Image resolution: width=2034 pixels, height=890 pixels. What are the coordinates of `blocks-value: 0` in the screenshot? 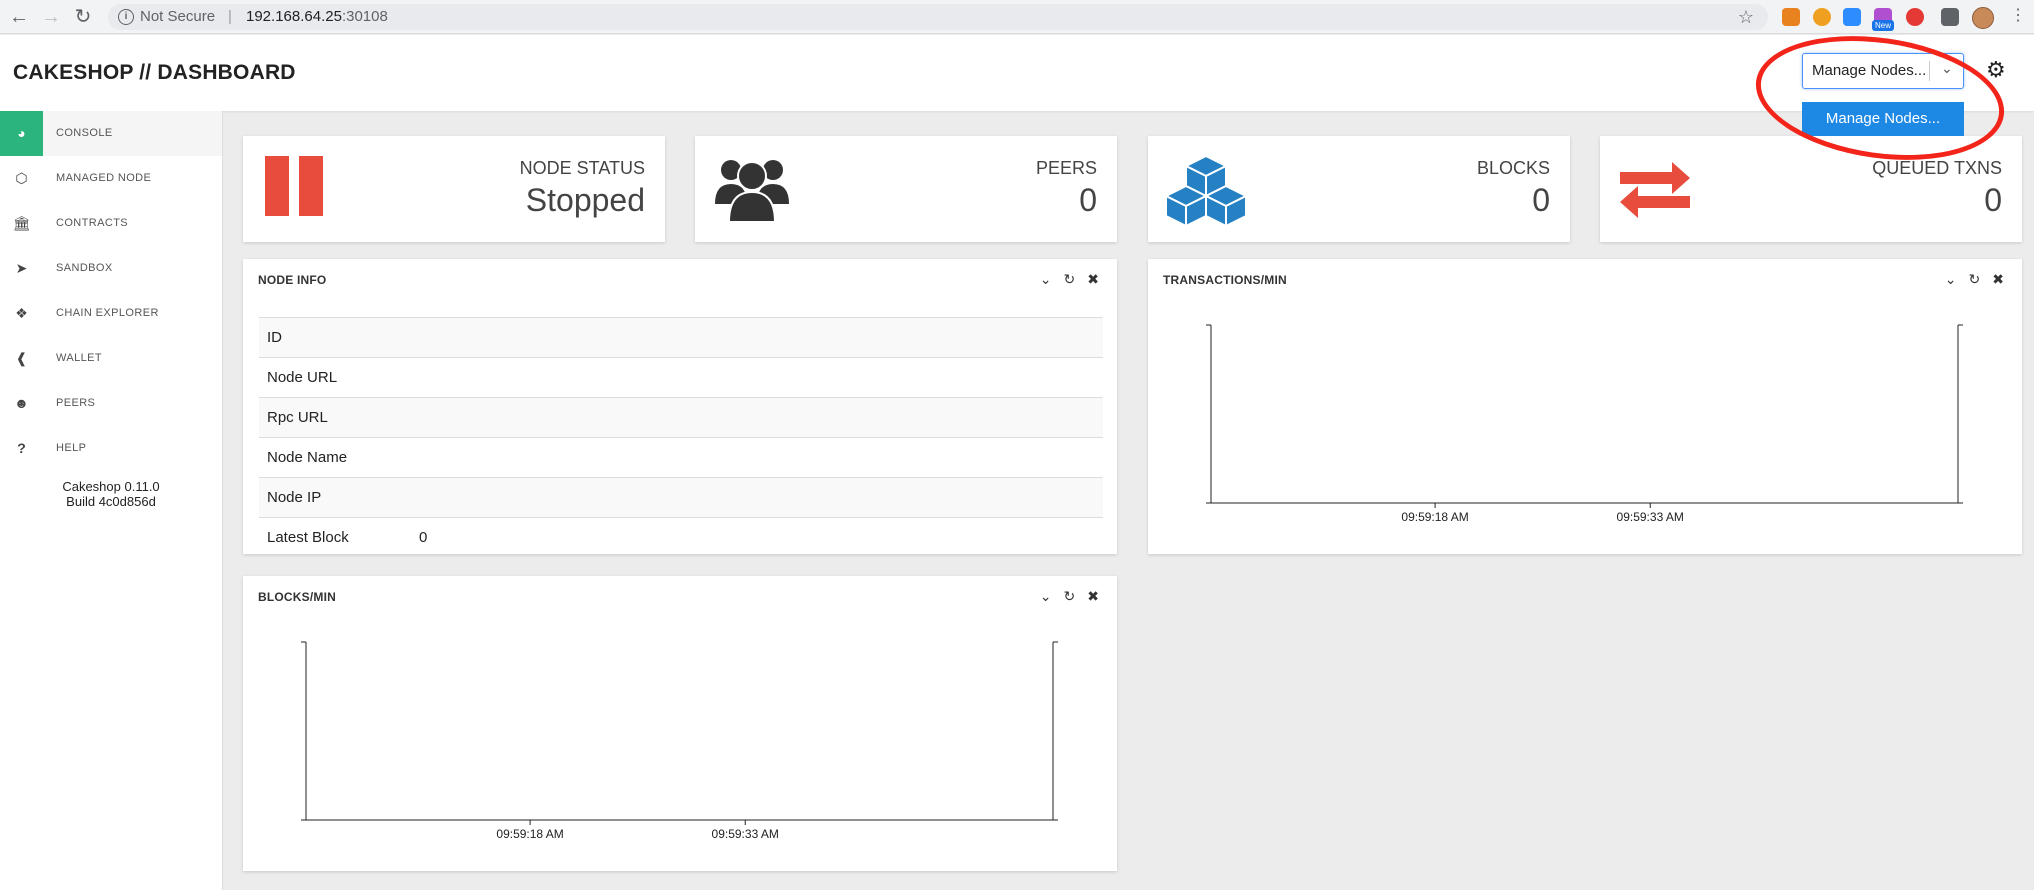 It's located at (1541, 200).